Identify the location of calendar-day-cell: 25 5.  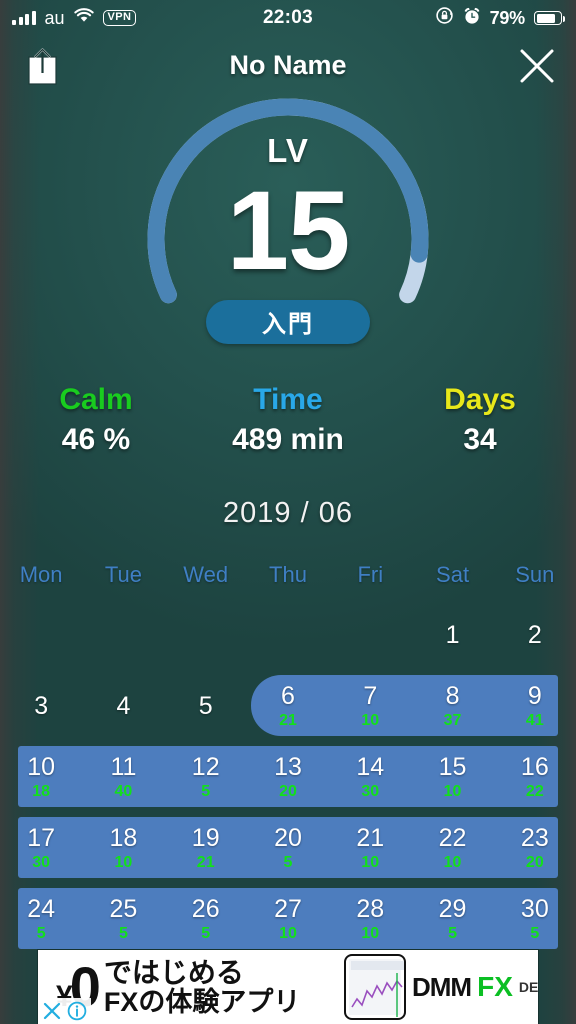
(123, 918).